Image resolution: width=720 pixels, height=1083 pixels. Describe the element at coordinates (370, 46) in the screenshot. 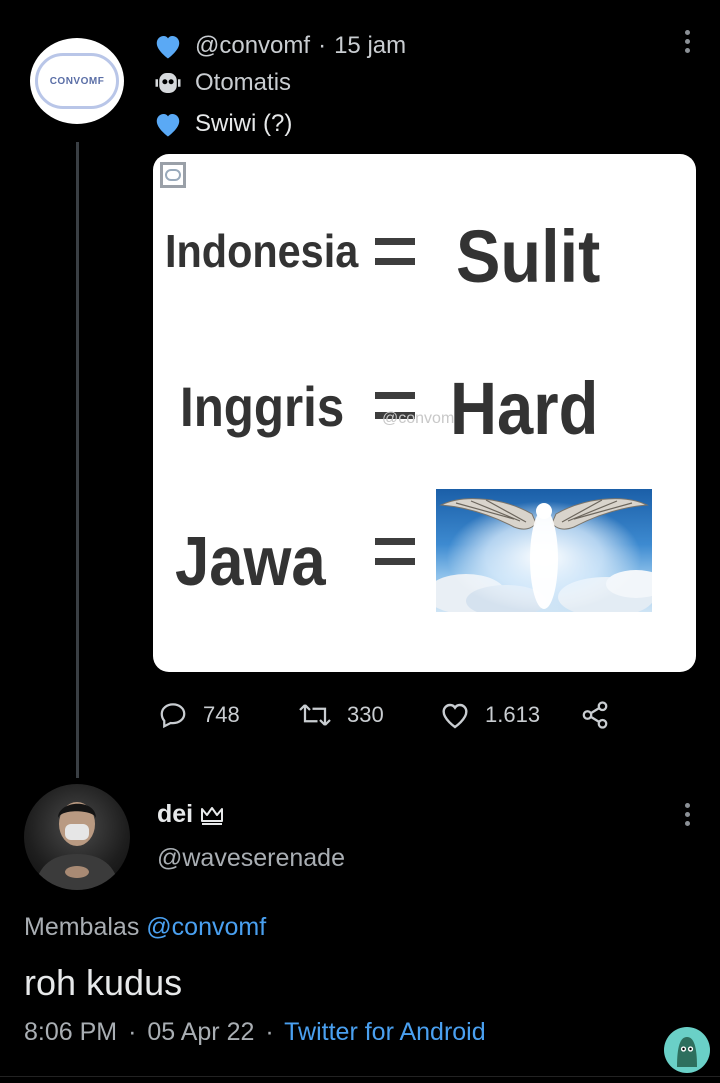

I see `tweet-time: 15 jam` at that location.